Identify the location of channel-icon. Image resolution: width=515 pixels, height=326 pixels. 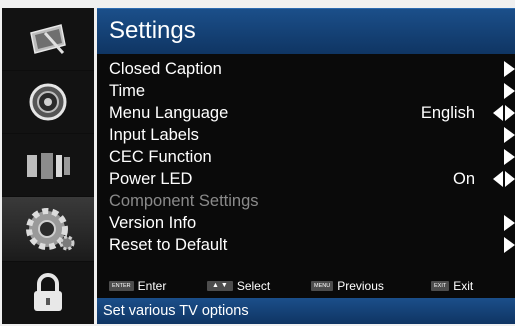
(48, 166).